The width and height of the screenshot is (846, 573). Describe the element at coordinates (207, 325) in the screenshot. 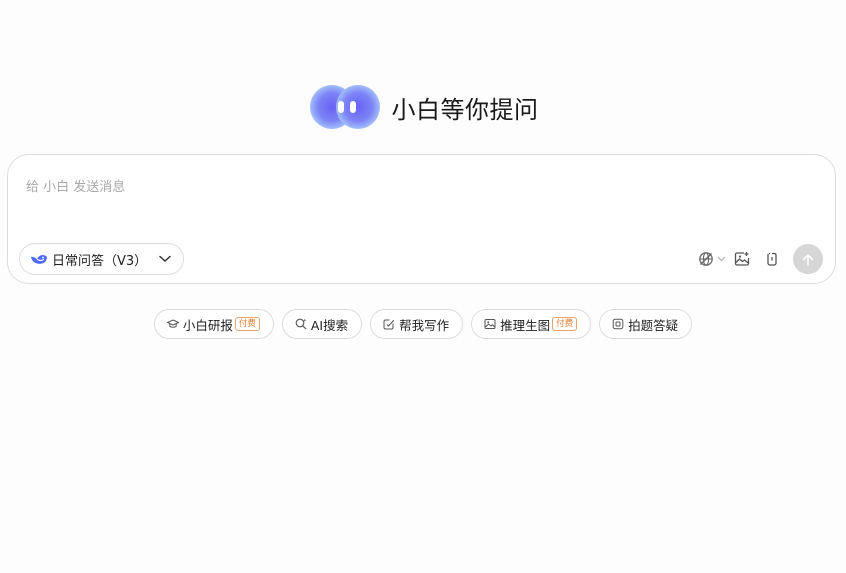

I see `chip-label: 小白研报` at that location.